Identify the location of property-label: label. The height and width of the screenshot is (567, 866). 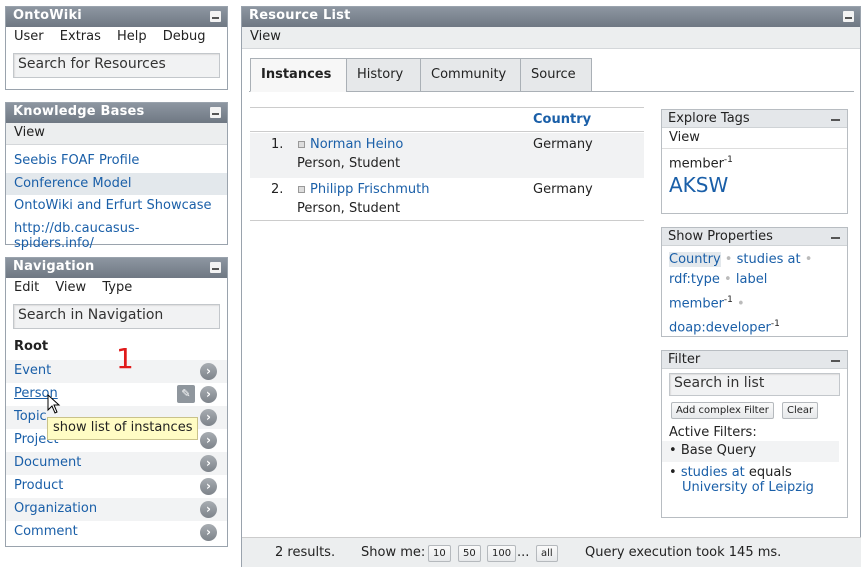
(751, 279).